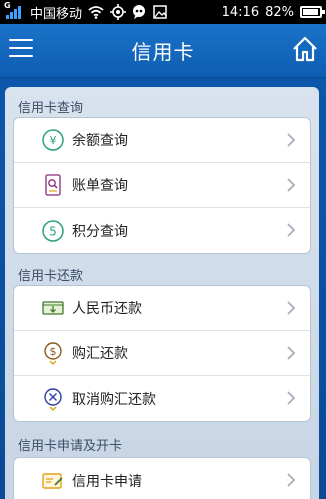 Image resolution: width=326 pixels, height=499 pixels. Describe the element at coordinates (240, 12) in the screenshot. I see `status-time: 14:16` at that location.